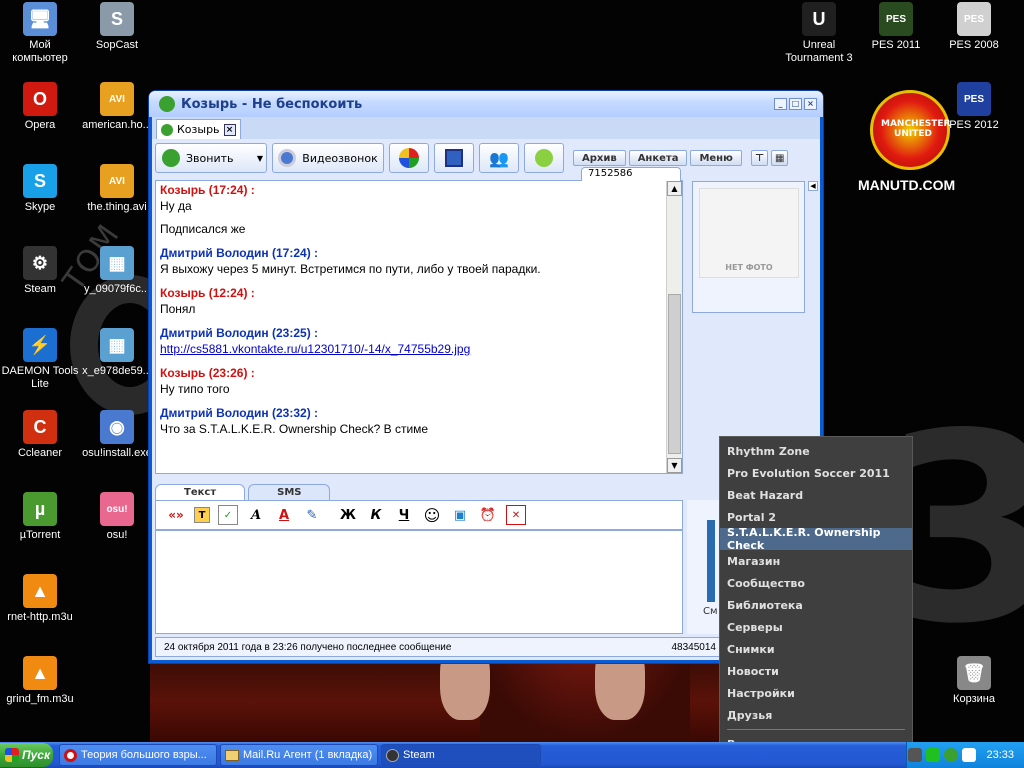 This screenshot has width=1024, height=768. What do you see at coordinates (284, 515) in the screenshot?
I see `text-color-icon: A` at bounding box center [284, 515].